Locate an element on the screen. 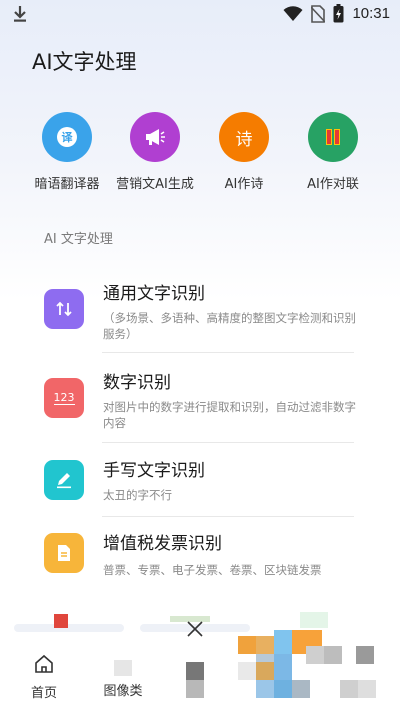  home-icon is located at coordinates (44, 663).